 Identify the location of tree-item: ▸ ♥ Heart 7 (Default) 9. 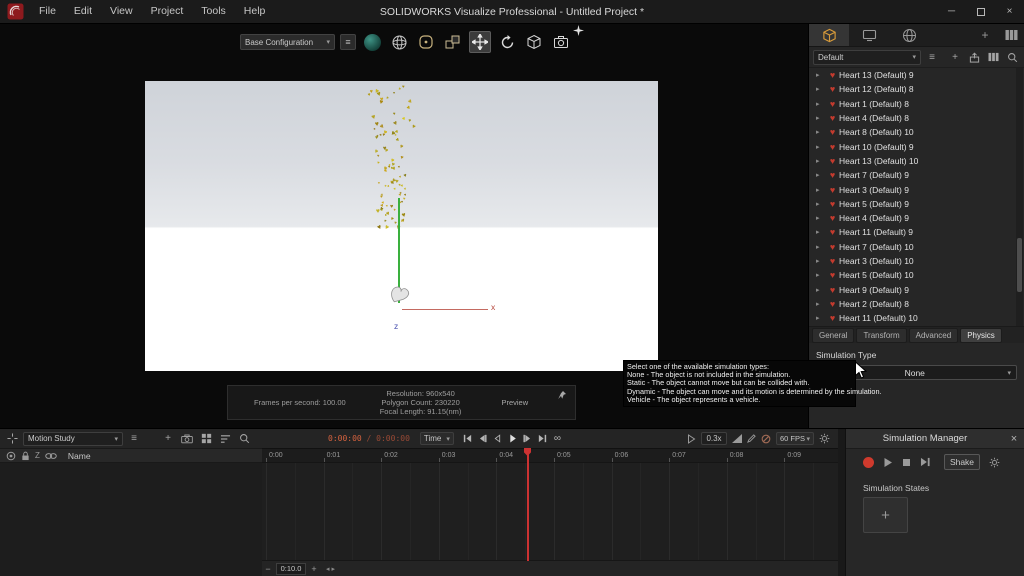
(916, 175).